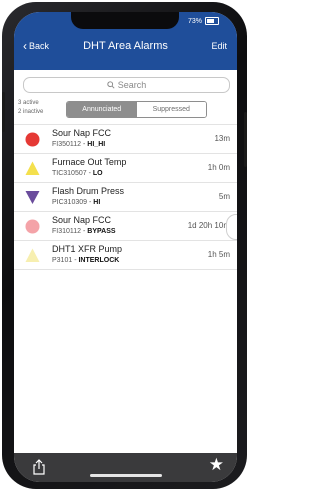 The height and width of the screenshot is (491, 320). What do you see at coordinates (97, 173) in the screenshot?
I see `alarm-type: LO` at bounding box center [97, 173].